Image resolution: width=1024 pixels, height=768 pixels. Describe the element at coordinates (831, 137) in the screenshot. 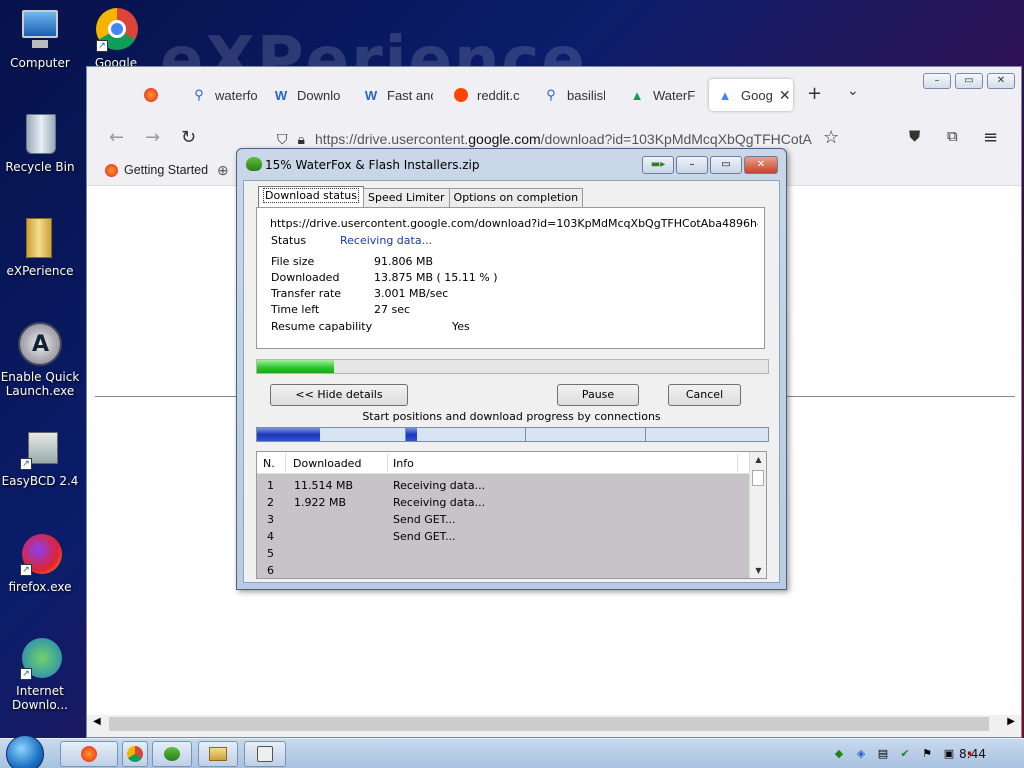

I see `bookmark-star-icon: ☆` at that location.